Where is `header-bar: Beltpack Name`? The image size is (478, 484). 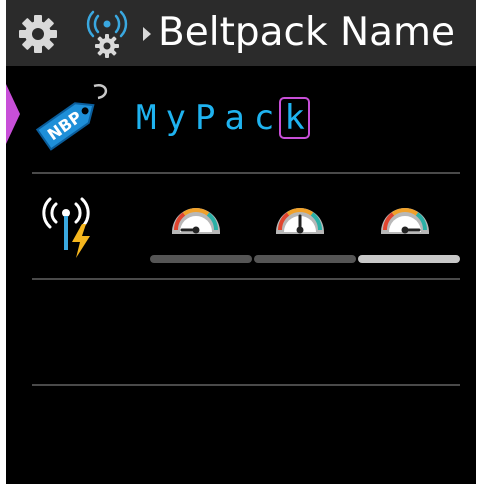
header-bar: Beltpack Name is located at coordinates (241, 33).